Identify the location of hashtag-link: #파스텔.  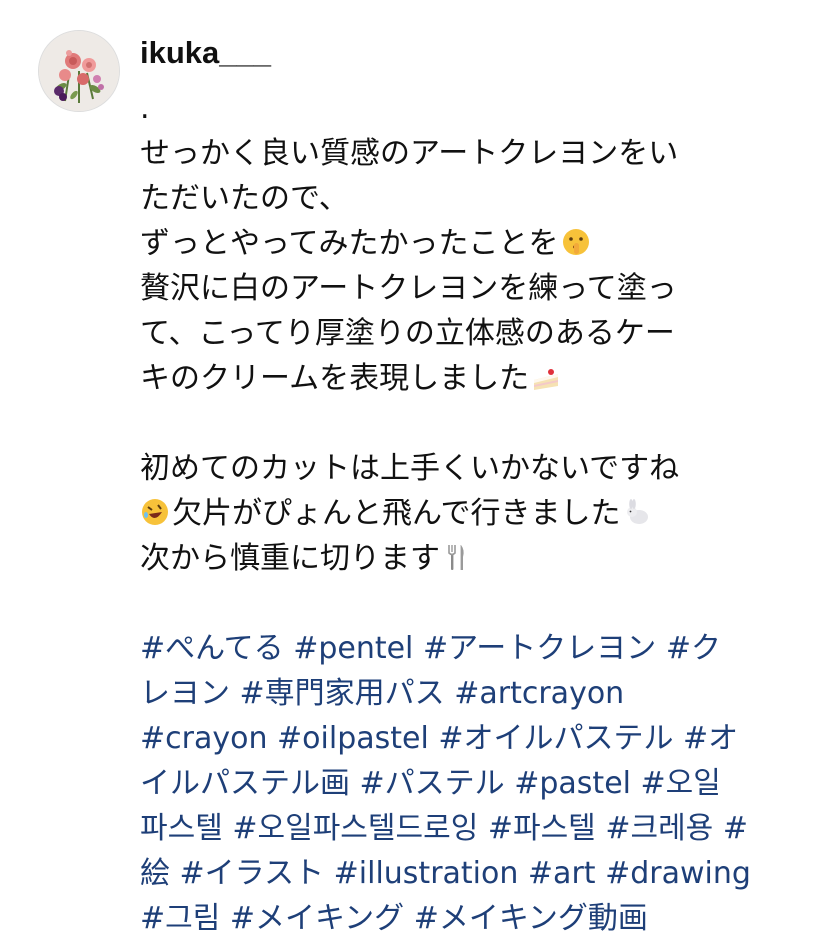
(542, 828).